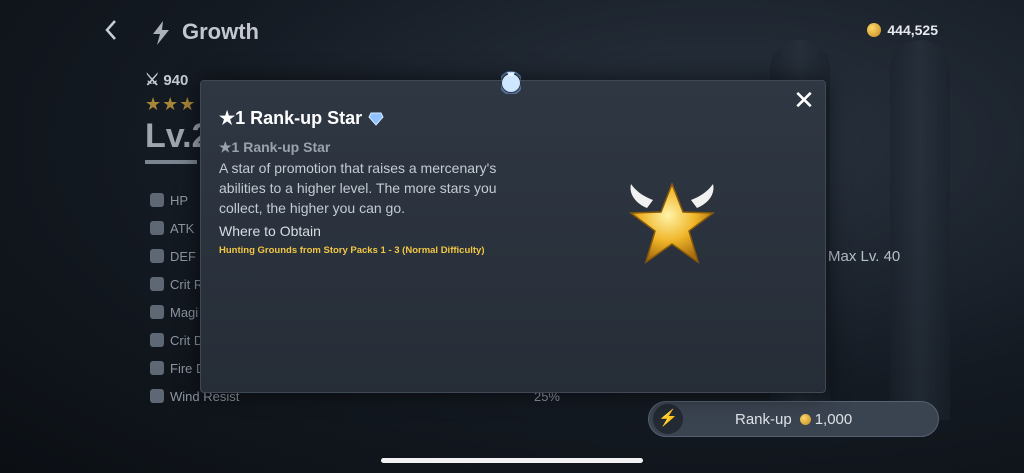 The image size is (1024, 473). Describe the element at coordinates (275, 147) in the screenshot. I see `item-subtitle: ★1 Rank-up Star` at that location.